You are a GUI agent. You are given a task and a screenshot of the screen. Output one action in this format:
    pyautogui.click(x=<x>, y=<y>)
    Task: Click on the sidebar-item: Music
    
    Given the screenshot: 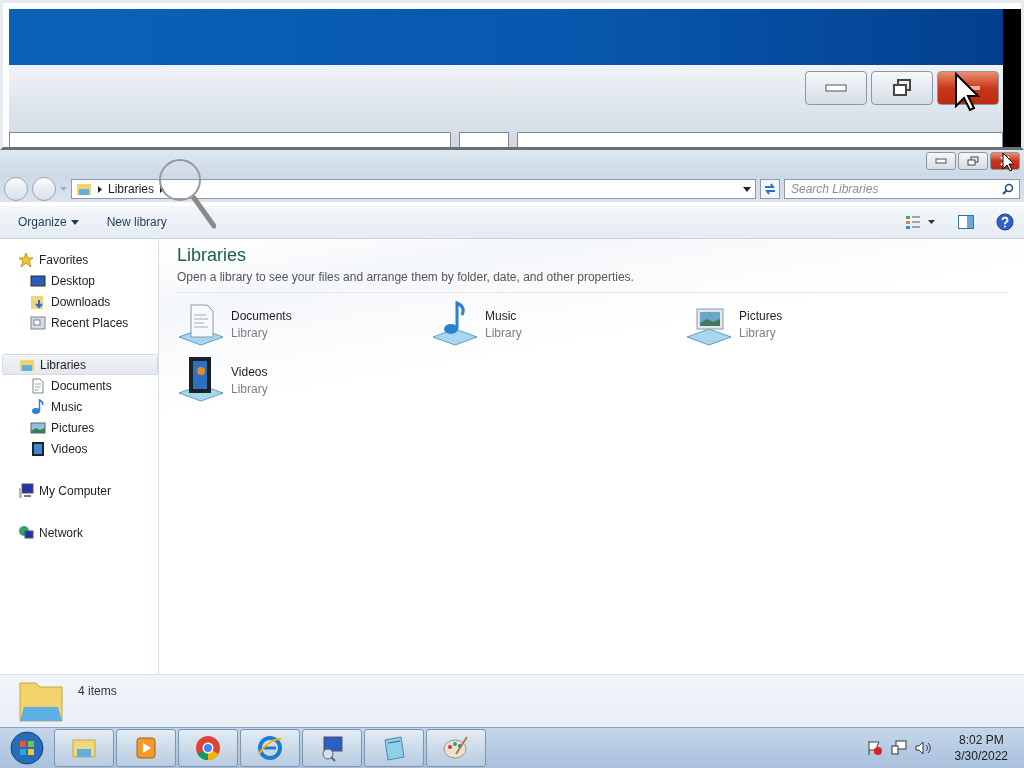 What is the action you would take?
    pyautogui.click(x=79, y=406)
    